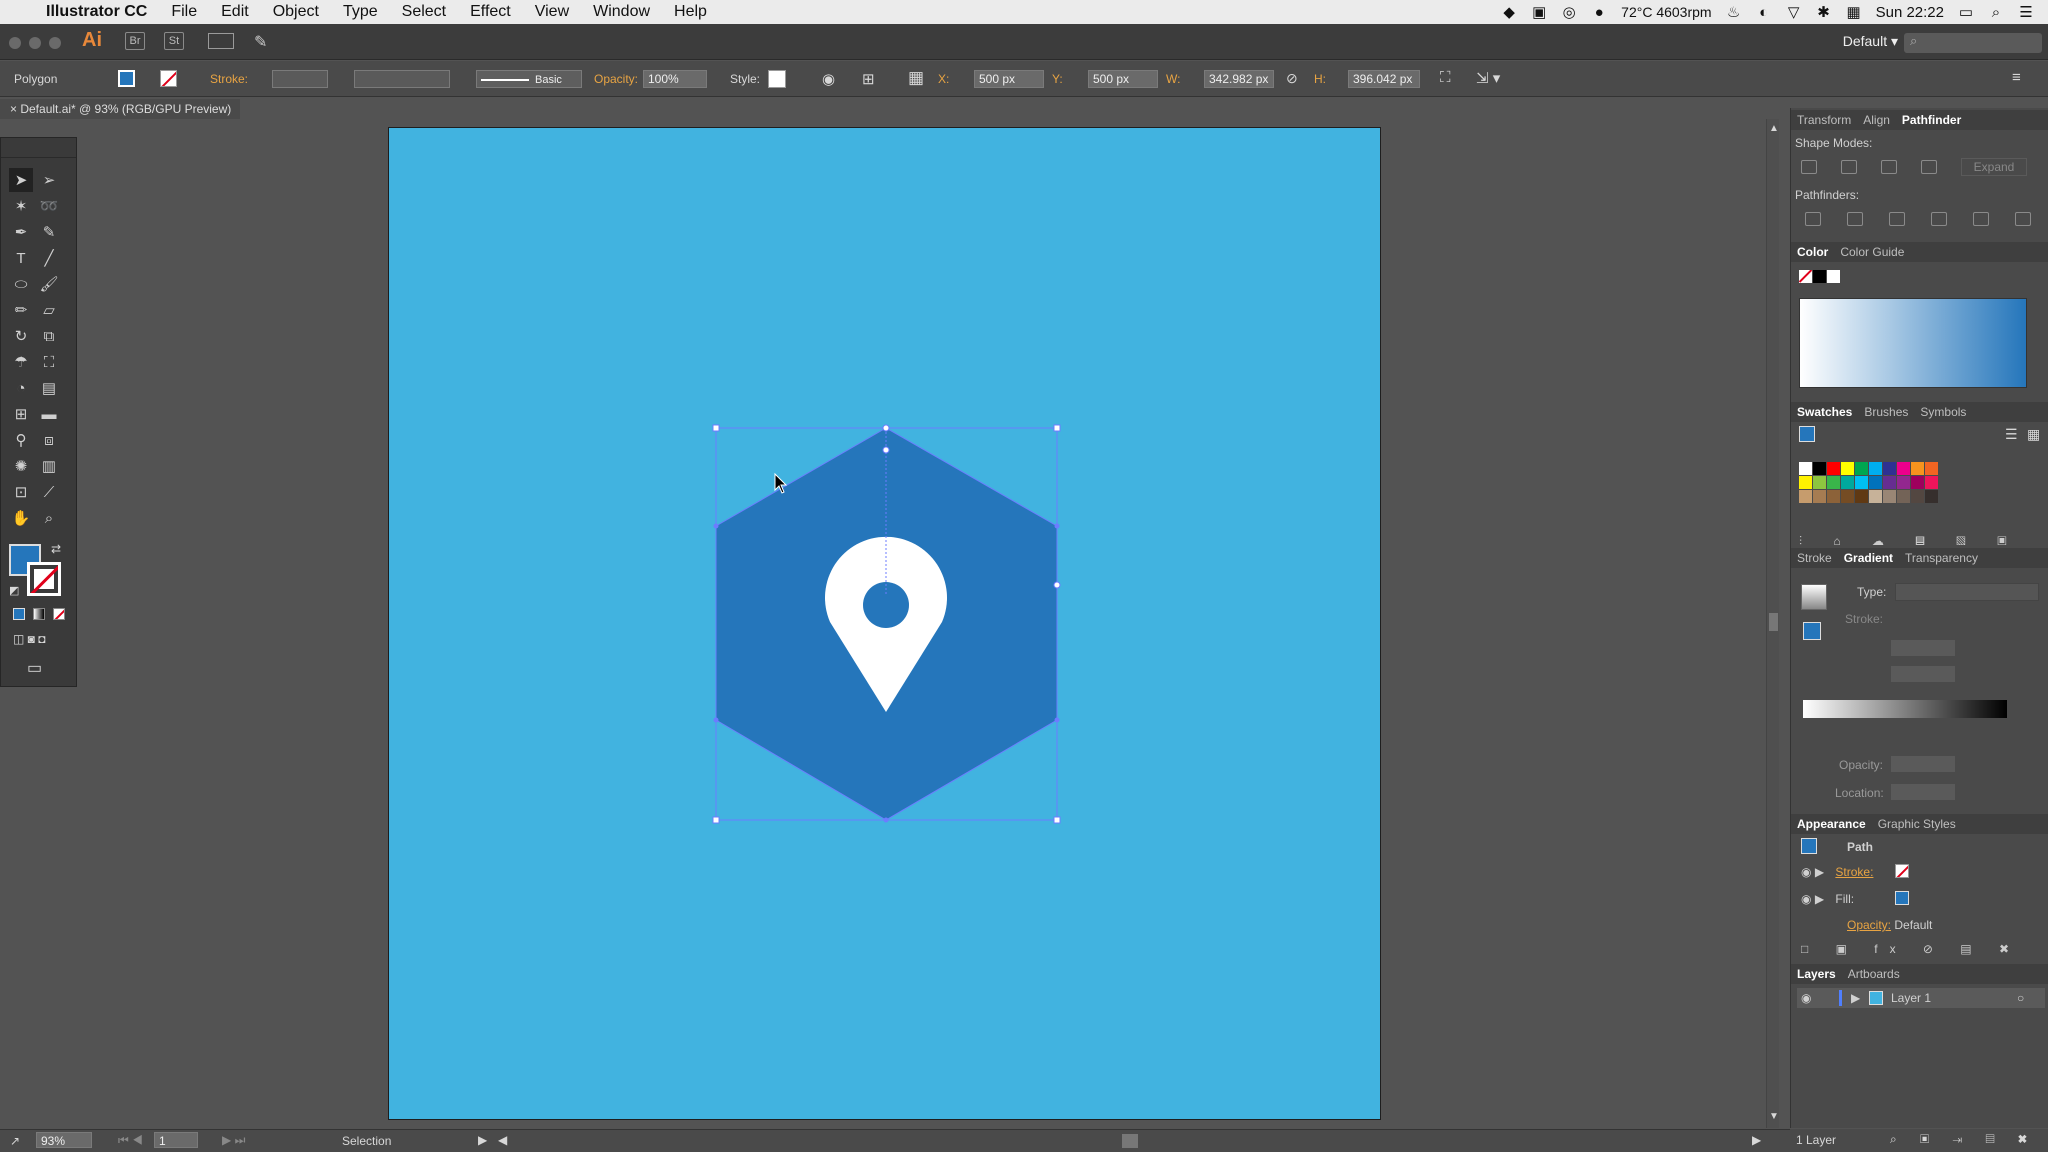  Describe the element at coordinates (1889, 167) in the screenshot. I see `intersect-button` at that location.